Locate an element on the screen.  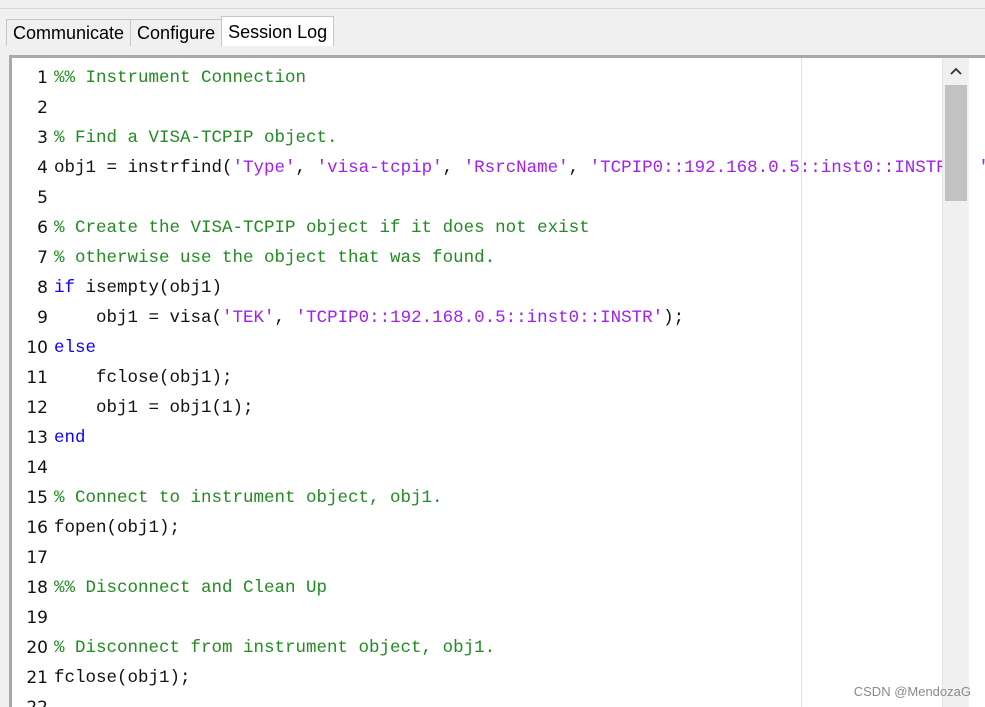
line-number: 18 is located at coordinates (37, 588).